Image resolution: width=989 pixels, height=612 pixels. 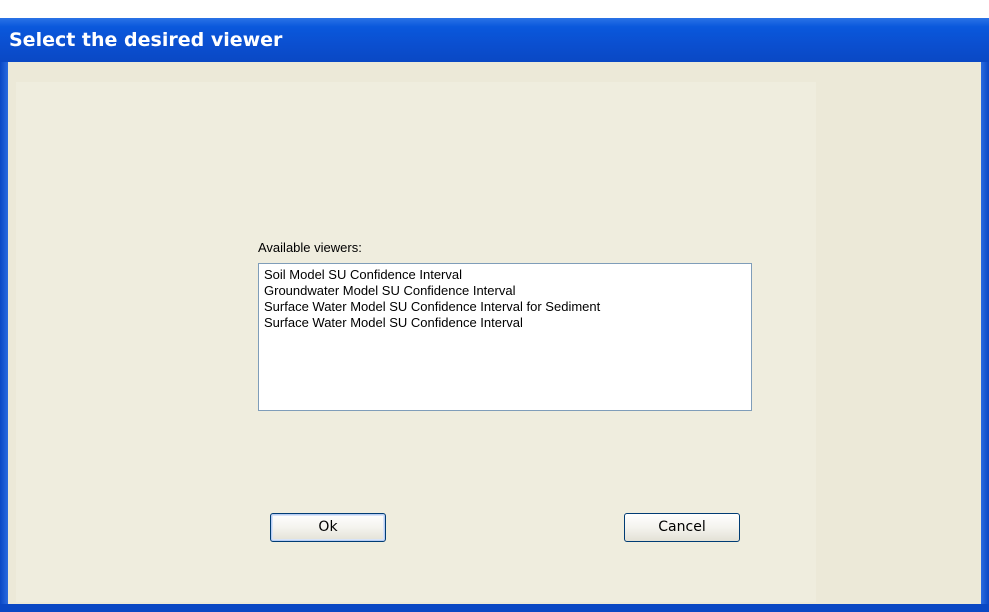 I want to click on ok-button: Ok, so click(x=328, y=527).